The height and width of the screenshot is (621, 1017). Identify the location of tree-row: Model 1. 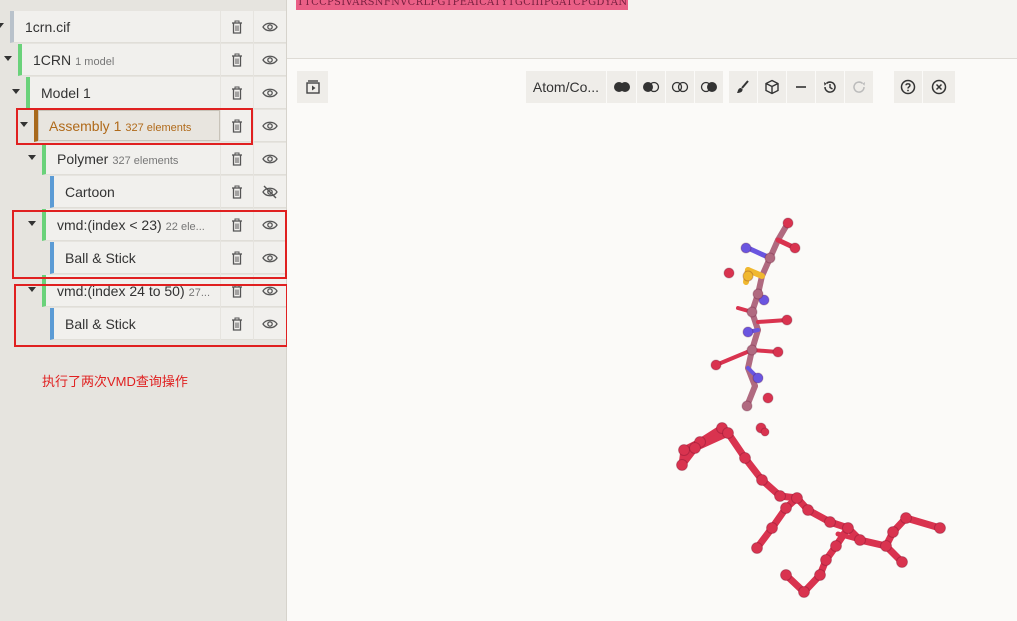
(143, 93).